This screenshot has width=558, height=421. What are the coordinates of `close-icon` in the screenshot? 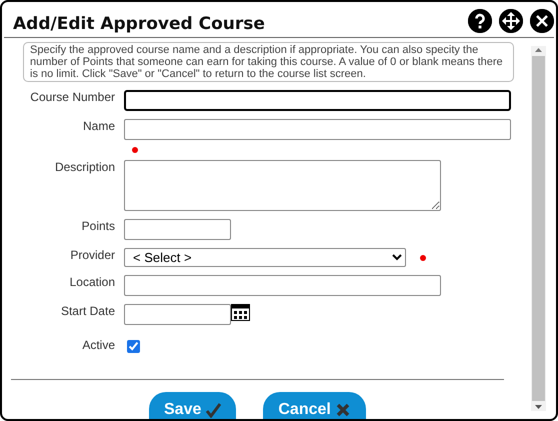 It's located at (542, 21).